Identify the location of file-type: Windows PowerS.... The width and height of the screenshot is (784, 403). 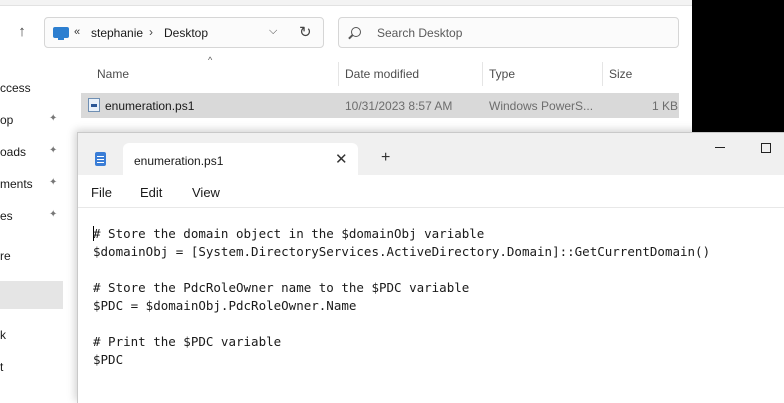
(541, 106).